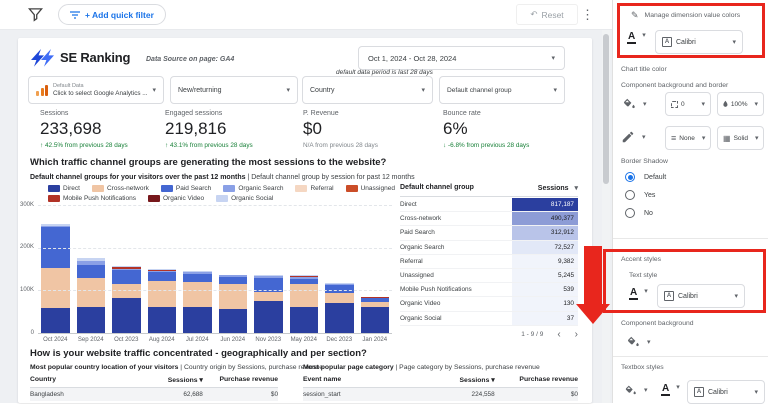 The width and height of the screenshot is (768, 404). Describe the element at coordinates (64, 188) in the screenshot. I see `legend-item: Direct` at that location.